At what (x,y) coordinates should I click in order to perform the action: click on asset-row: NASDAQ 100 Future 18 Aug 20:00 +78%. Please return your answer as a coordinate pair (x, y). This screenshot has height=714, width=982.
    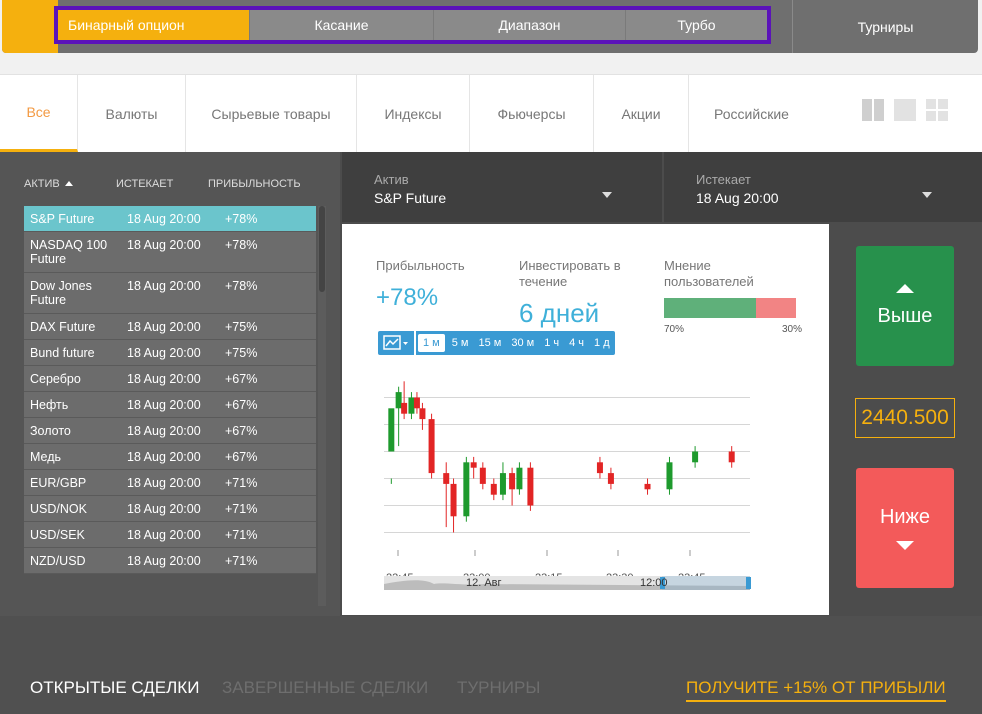
    Looking at the image, I should click on (170, 252).